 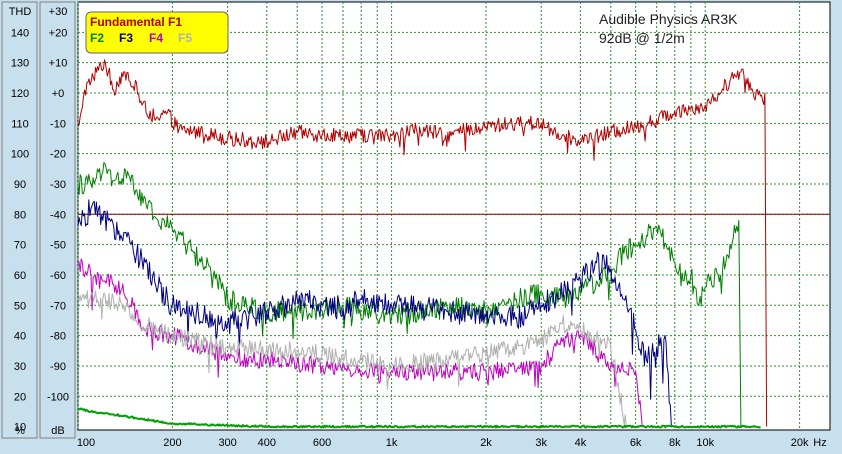 I want to click on db-tick-label: -100, so click(x=58, y=397).